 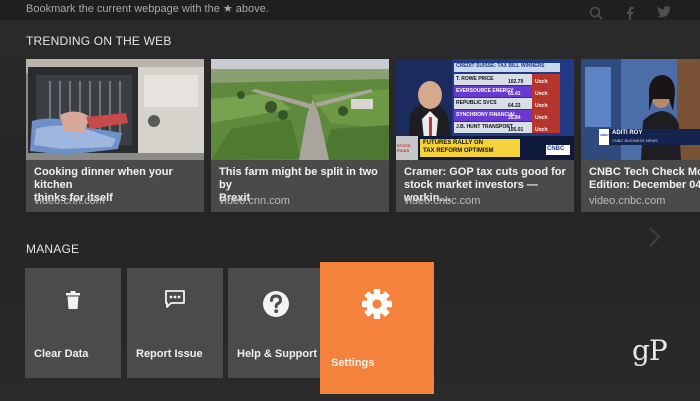 What do you see at coordinates (541, 106) in the screenshot?
I see `ticker-changes: Unch Unch Unch Unch Unch` at bounding box center [541, 106].